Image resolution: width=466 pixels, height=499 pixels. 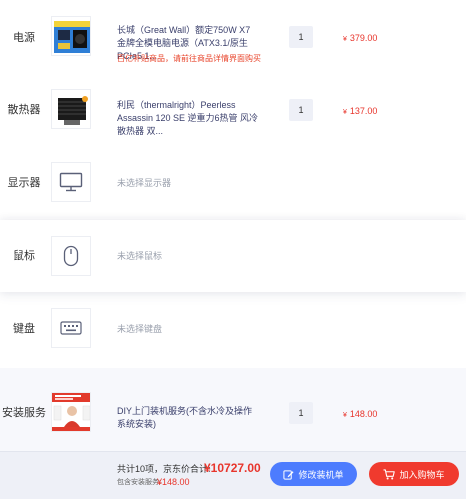 I want to click on subsidy-notice: 百亿补贴商品，请前往商品详情界面购买, so click(x=202, y=58).